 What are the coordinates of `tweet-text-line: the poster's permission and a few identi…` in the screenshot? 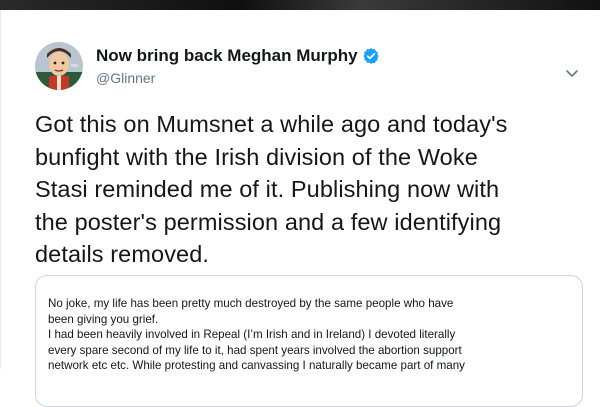 It's located at (268, 221).